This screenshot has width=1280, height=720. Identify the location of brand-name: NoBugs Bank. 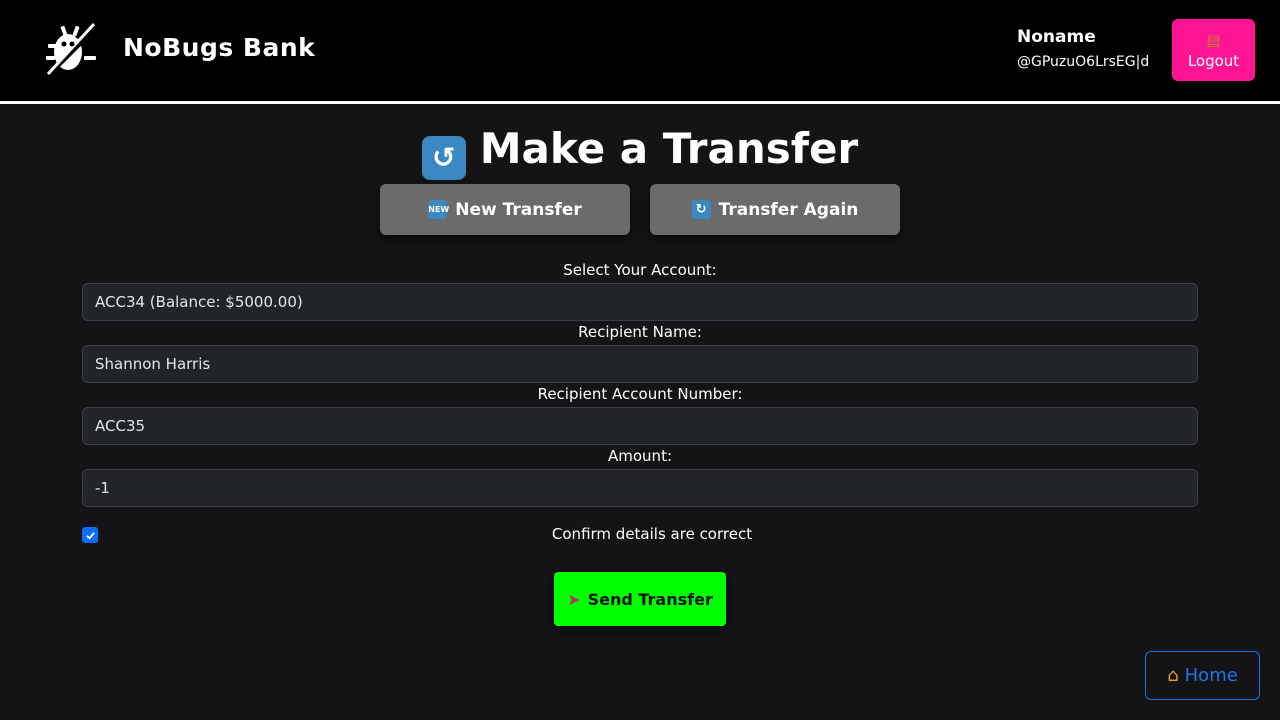
(219, 47).